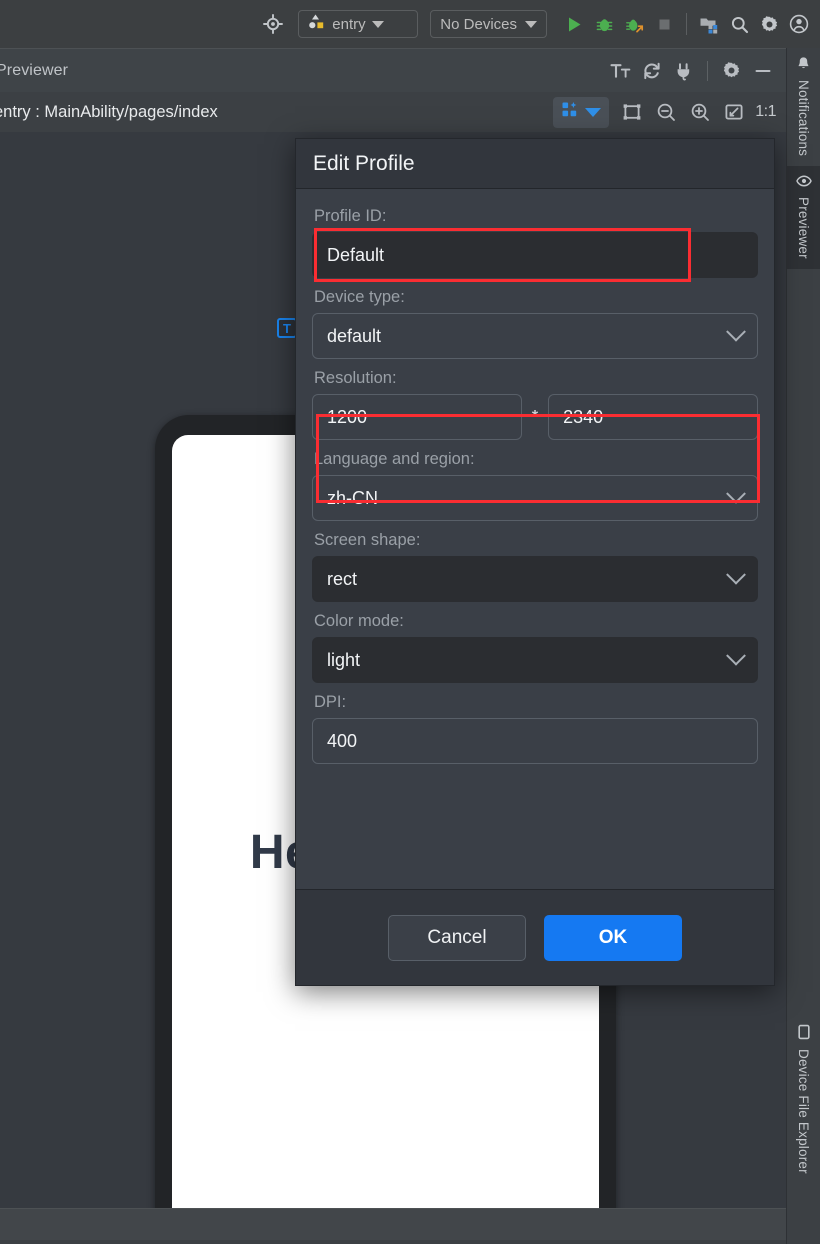 The height and width of the screenshot is (1244, 820). Describe the element at coordinates (666, 112) in the screenshot. I see `zoom-out-button` at that location.